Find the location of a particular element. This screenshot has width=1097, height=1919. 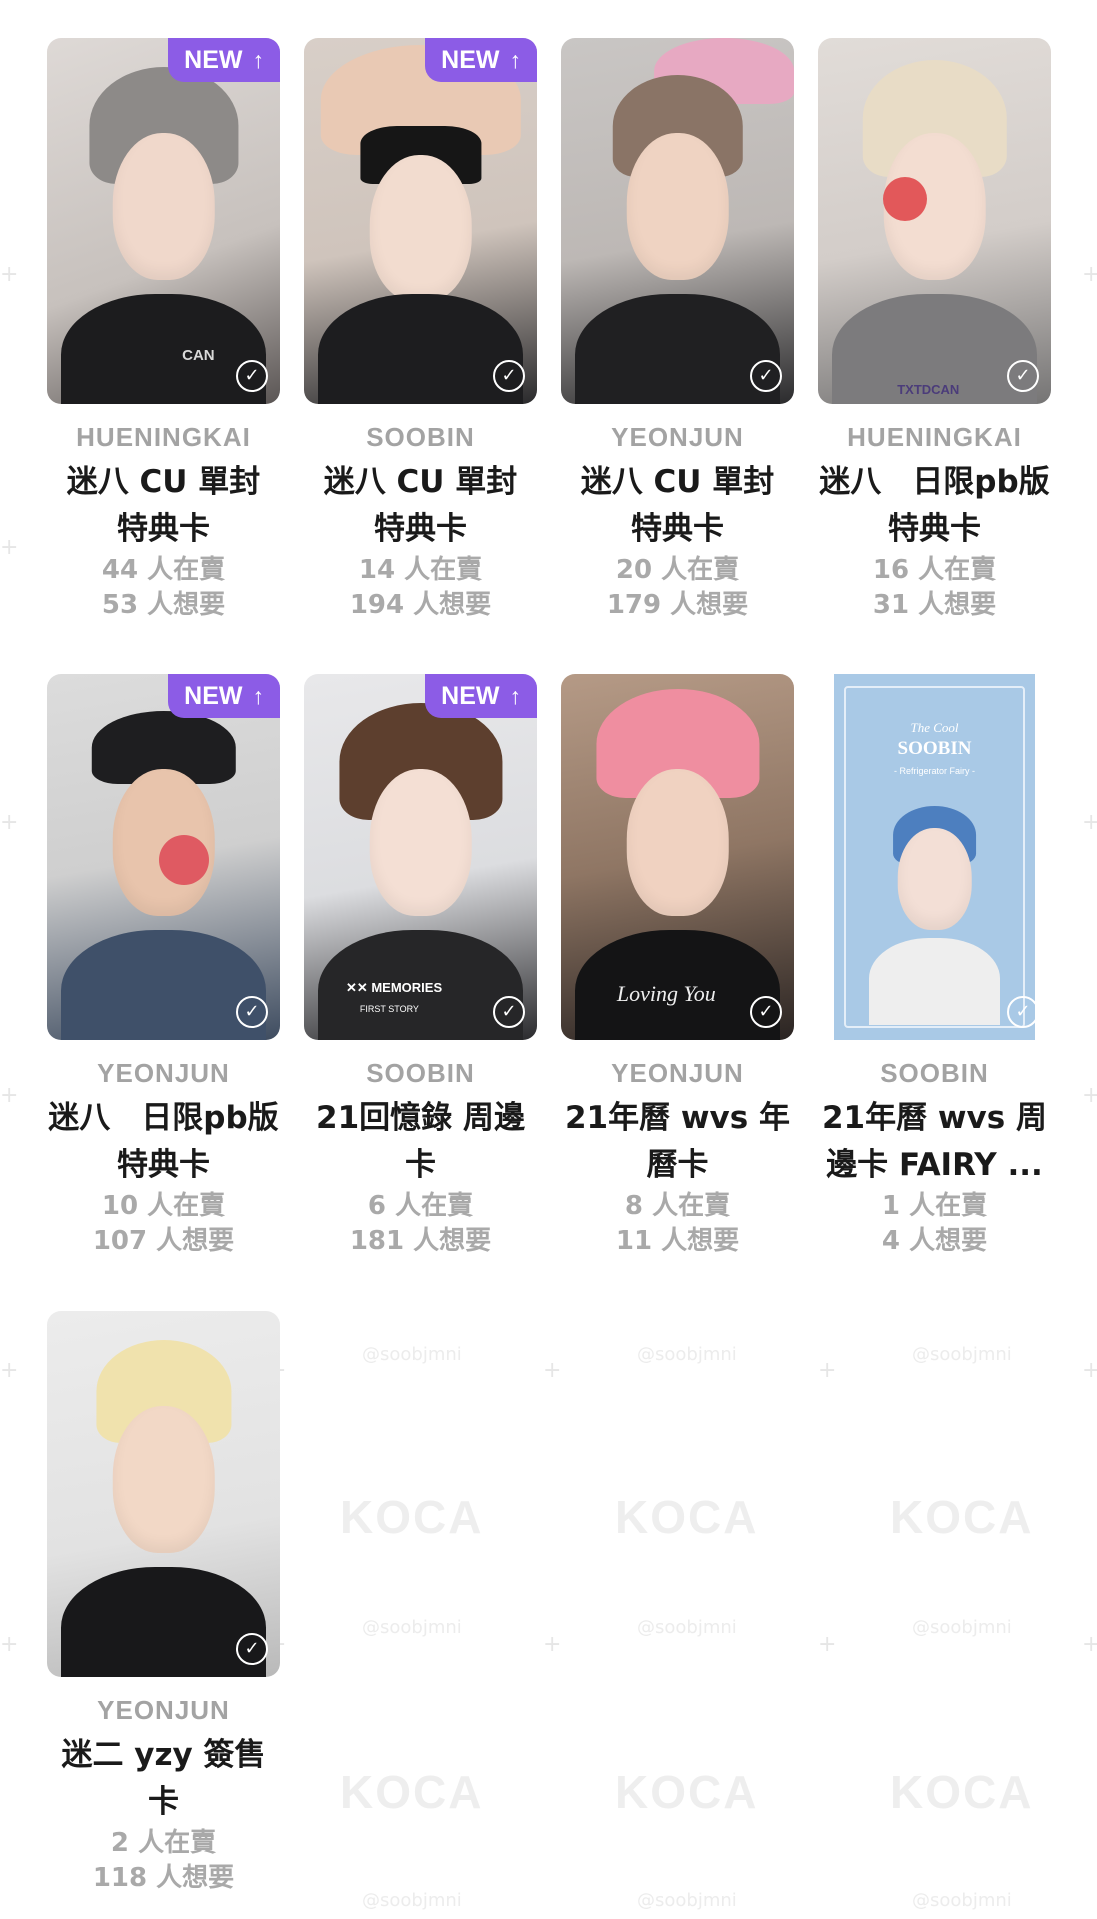

wanting-count: 107 人想要 is located at coordinates (163, 1241).